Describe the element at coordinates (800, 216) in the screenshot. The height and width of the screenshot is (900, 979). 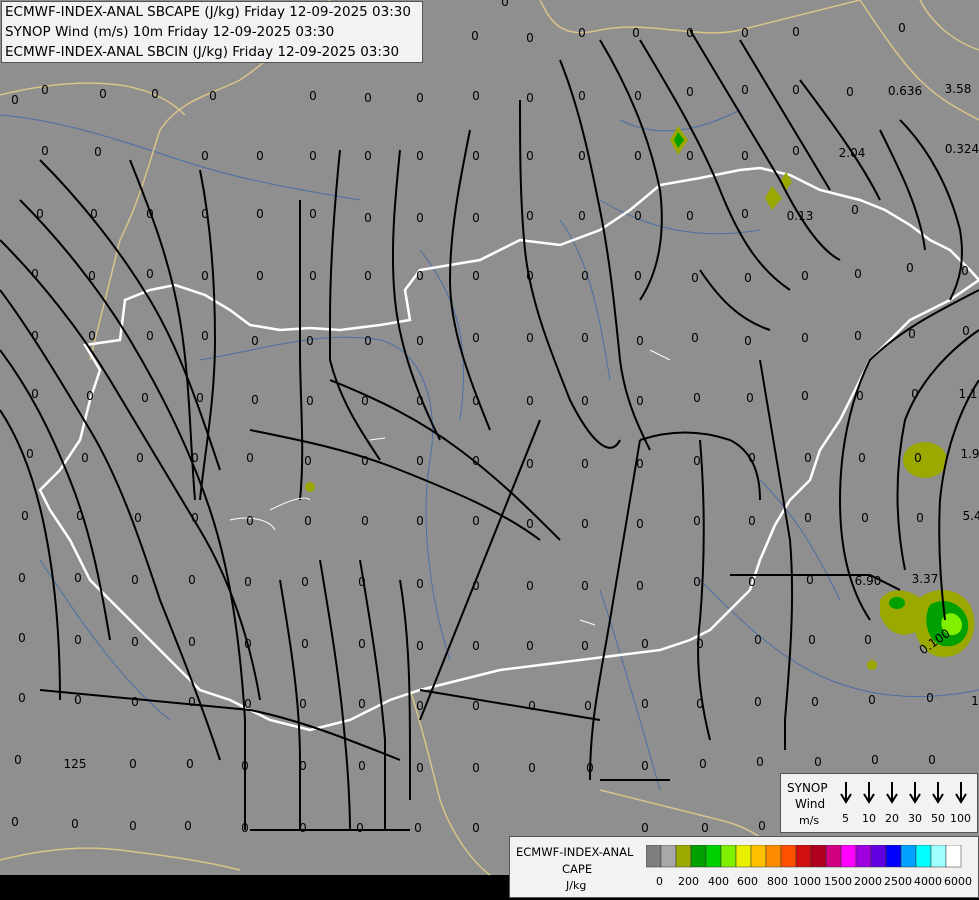
I see `value-special: 0.13` at that location.